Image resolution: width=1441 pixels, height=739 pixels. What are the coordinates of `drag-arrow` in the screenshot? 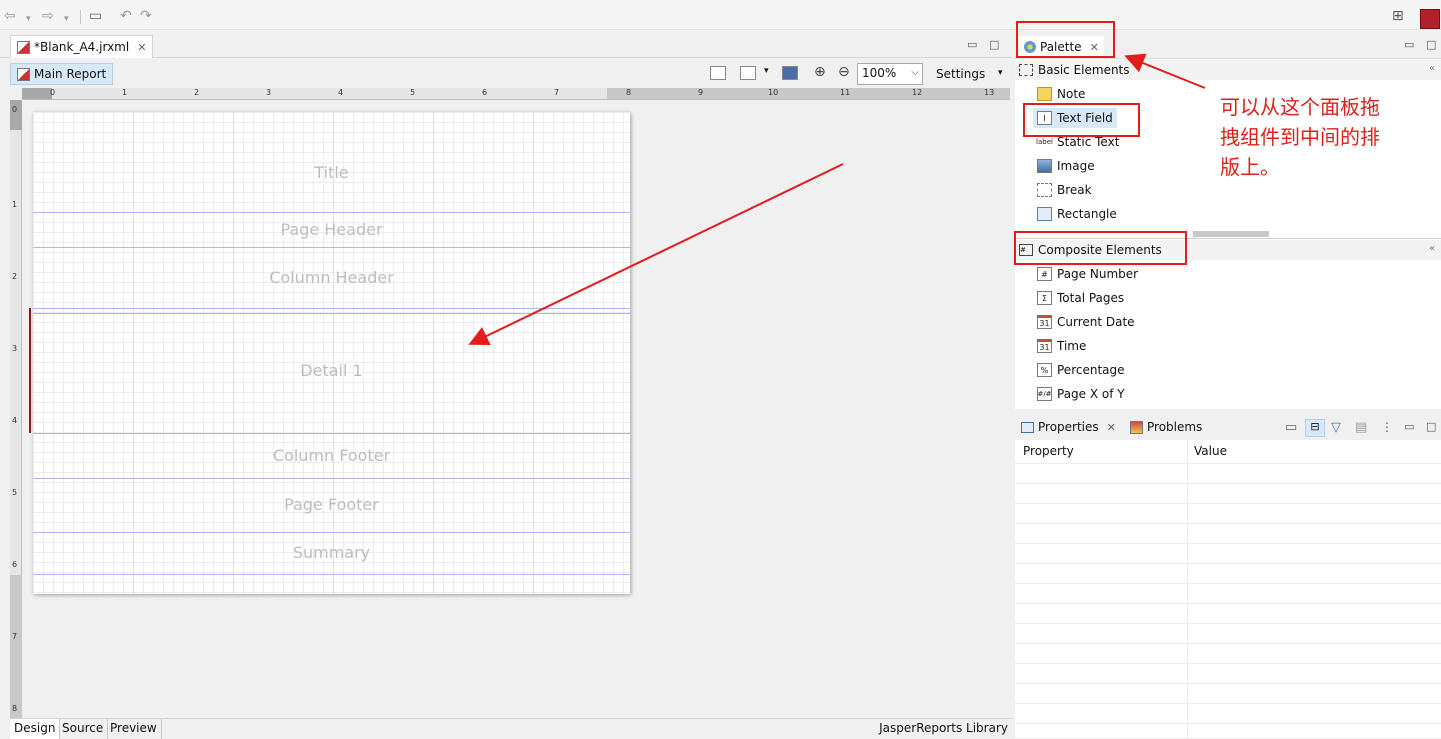 It's located at (656, 254).